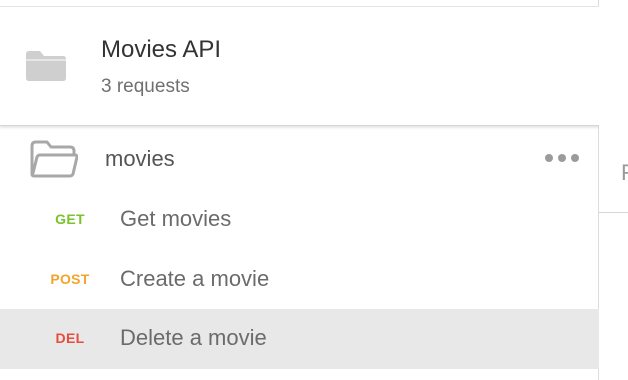 This screenshot has width=628, height=380. Describe the element at coordinates (195, 278) in the screenshot. I see `request-name: Create a movie` at that location.